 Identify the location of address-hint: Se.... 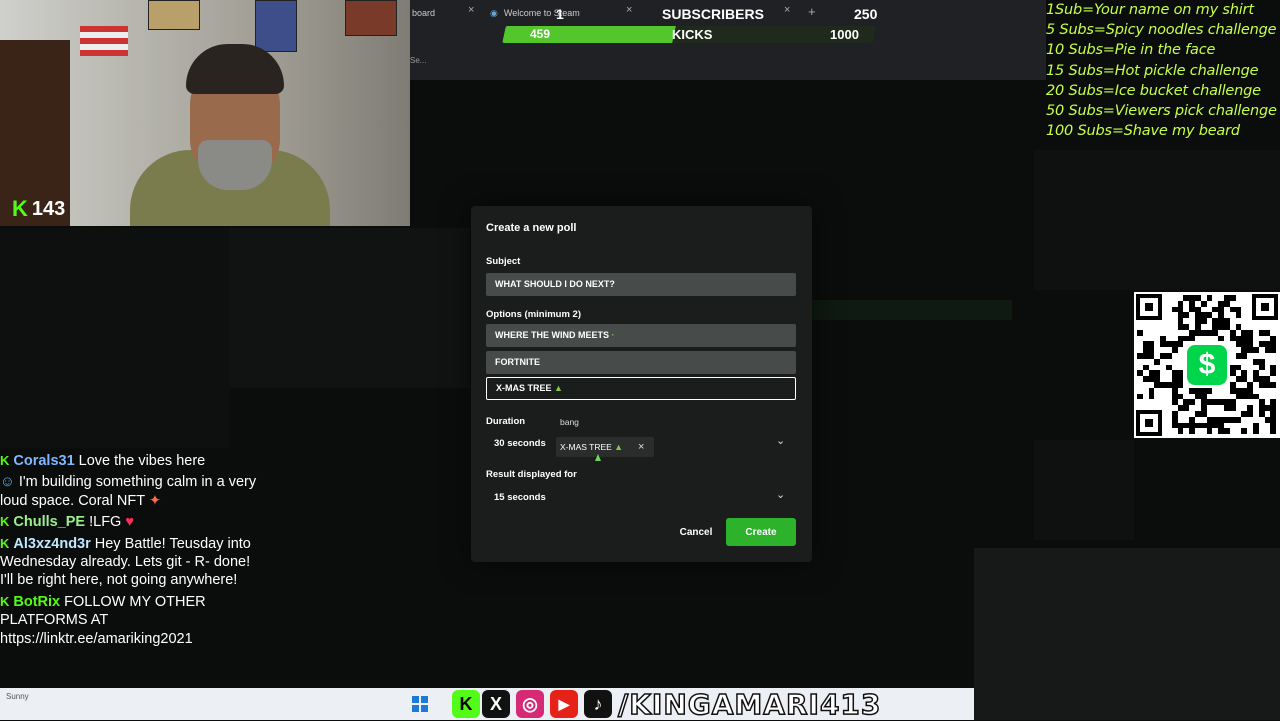
(418, 60).